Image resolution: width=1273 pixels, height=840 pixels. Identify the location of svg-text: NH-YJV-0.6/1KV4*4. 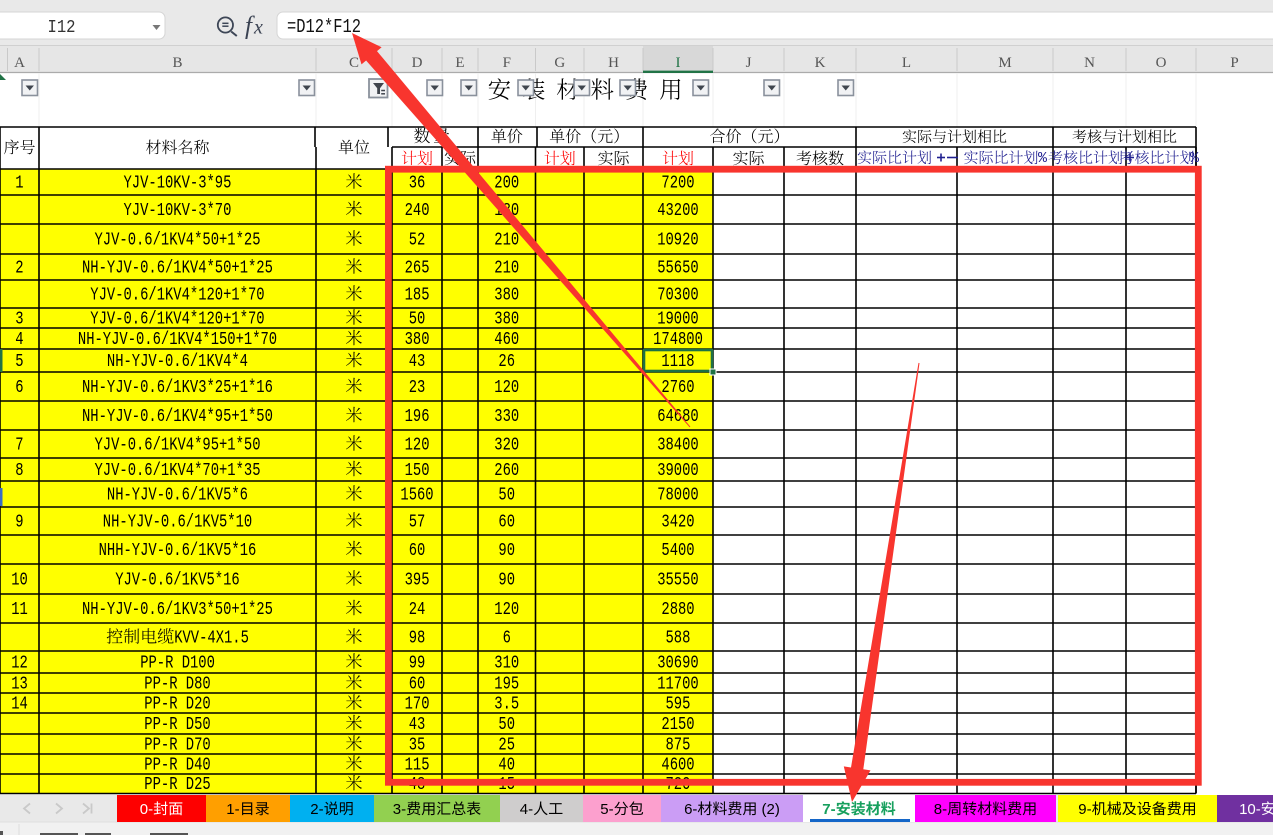
(177, 362).